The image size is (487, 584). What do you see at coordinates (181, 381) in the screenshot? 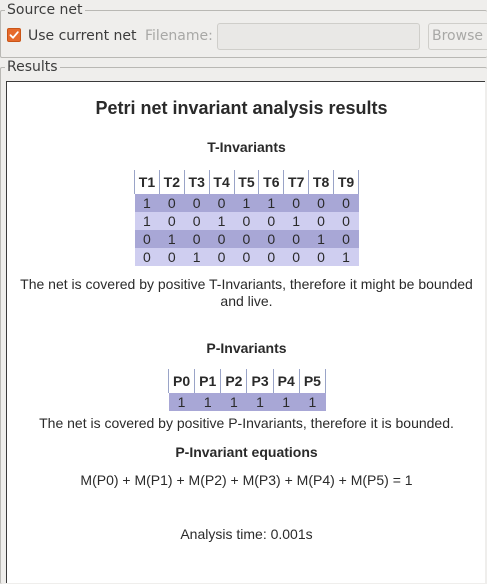
I see `column-header: P0` at bounding box center [181, 381].